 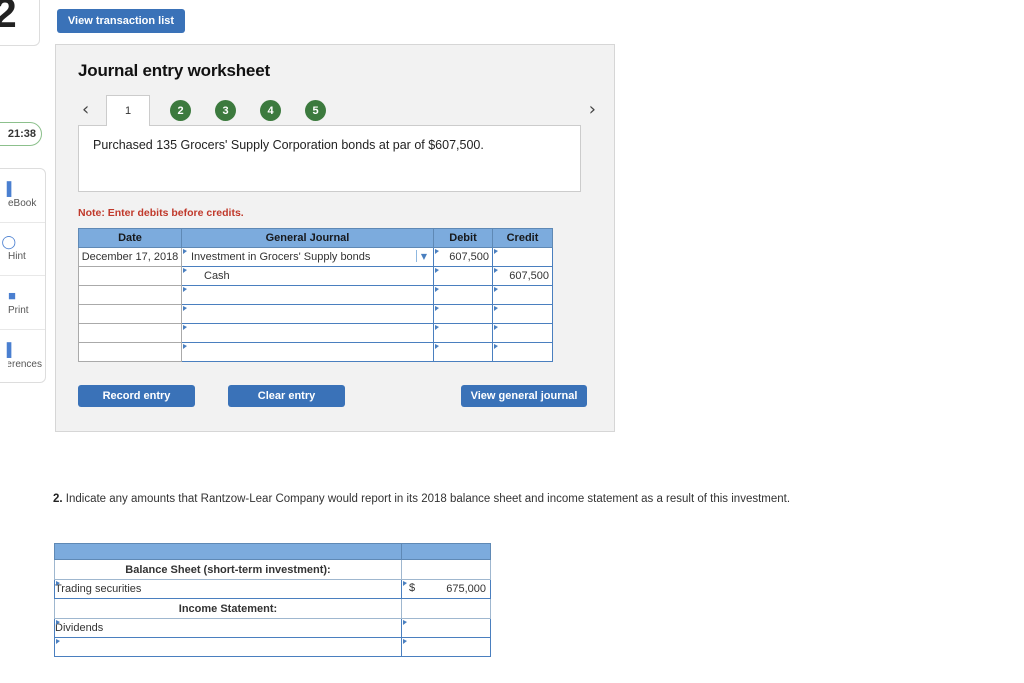 What do you see at coordinates (228, 589) in the screenshot?
I see `entry-label-trading-securities: Trading securities` at bounding box center [228, 589].